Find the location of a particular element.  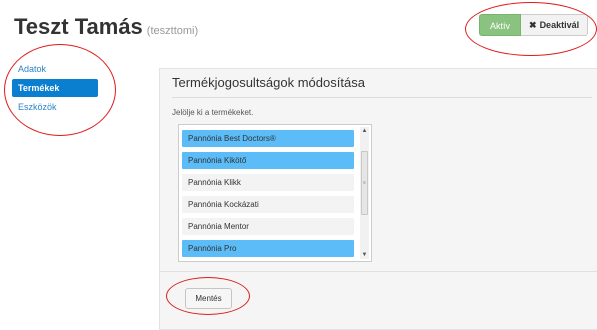

instruction-text: Jelölje ki a termékeket. is located at coordinates (213, 112).